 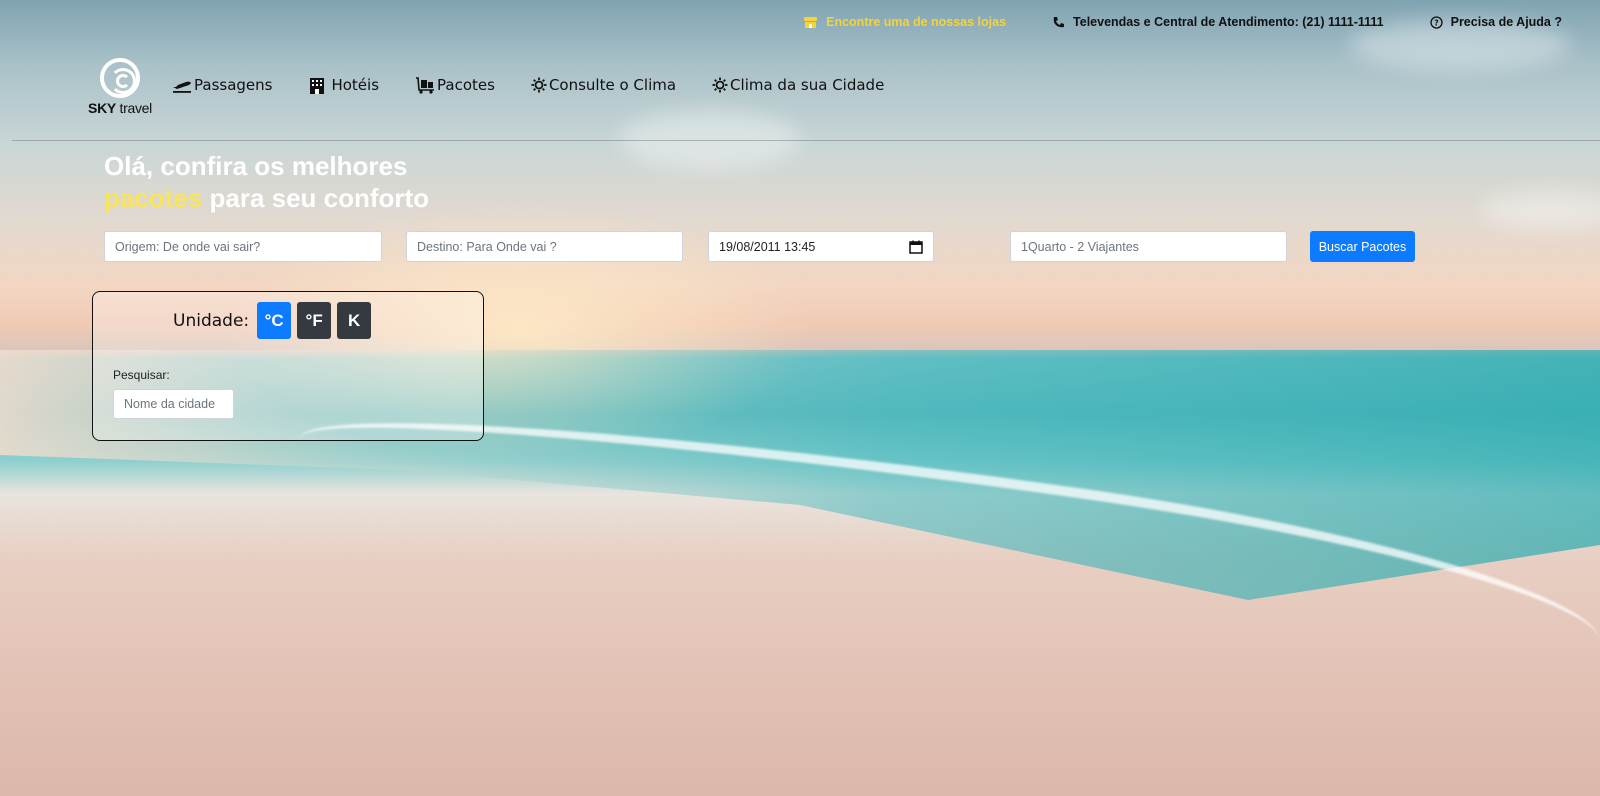 I want to click on background-cloud, so click(x=1540, y=210).